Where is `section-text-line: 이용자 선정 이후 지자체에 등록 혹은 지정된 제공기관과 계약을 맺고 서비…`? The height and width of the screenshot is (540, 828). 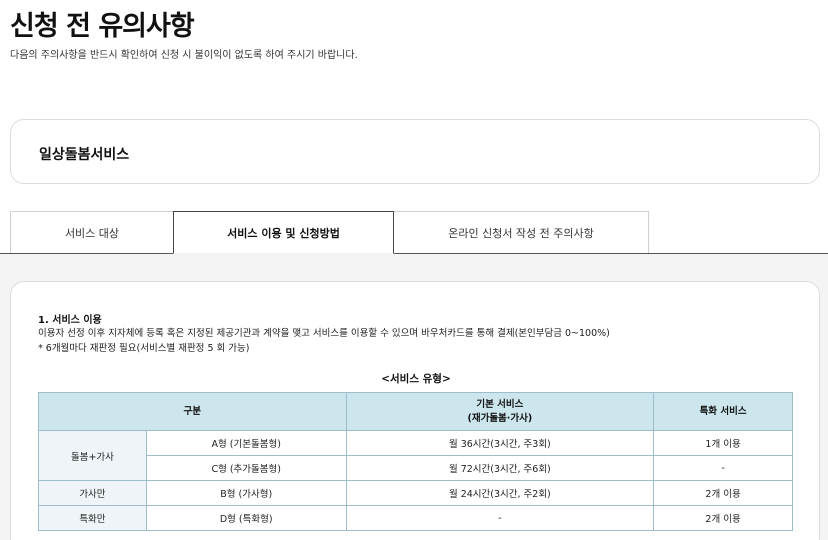 section-text-line: 이용자 선정 이후 지자체에 등록 혹은 지정된 제공기관과 계약을 맺고 서비… is located at coordinates (324, 333).